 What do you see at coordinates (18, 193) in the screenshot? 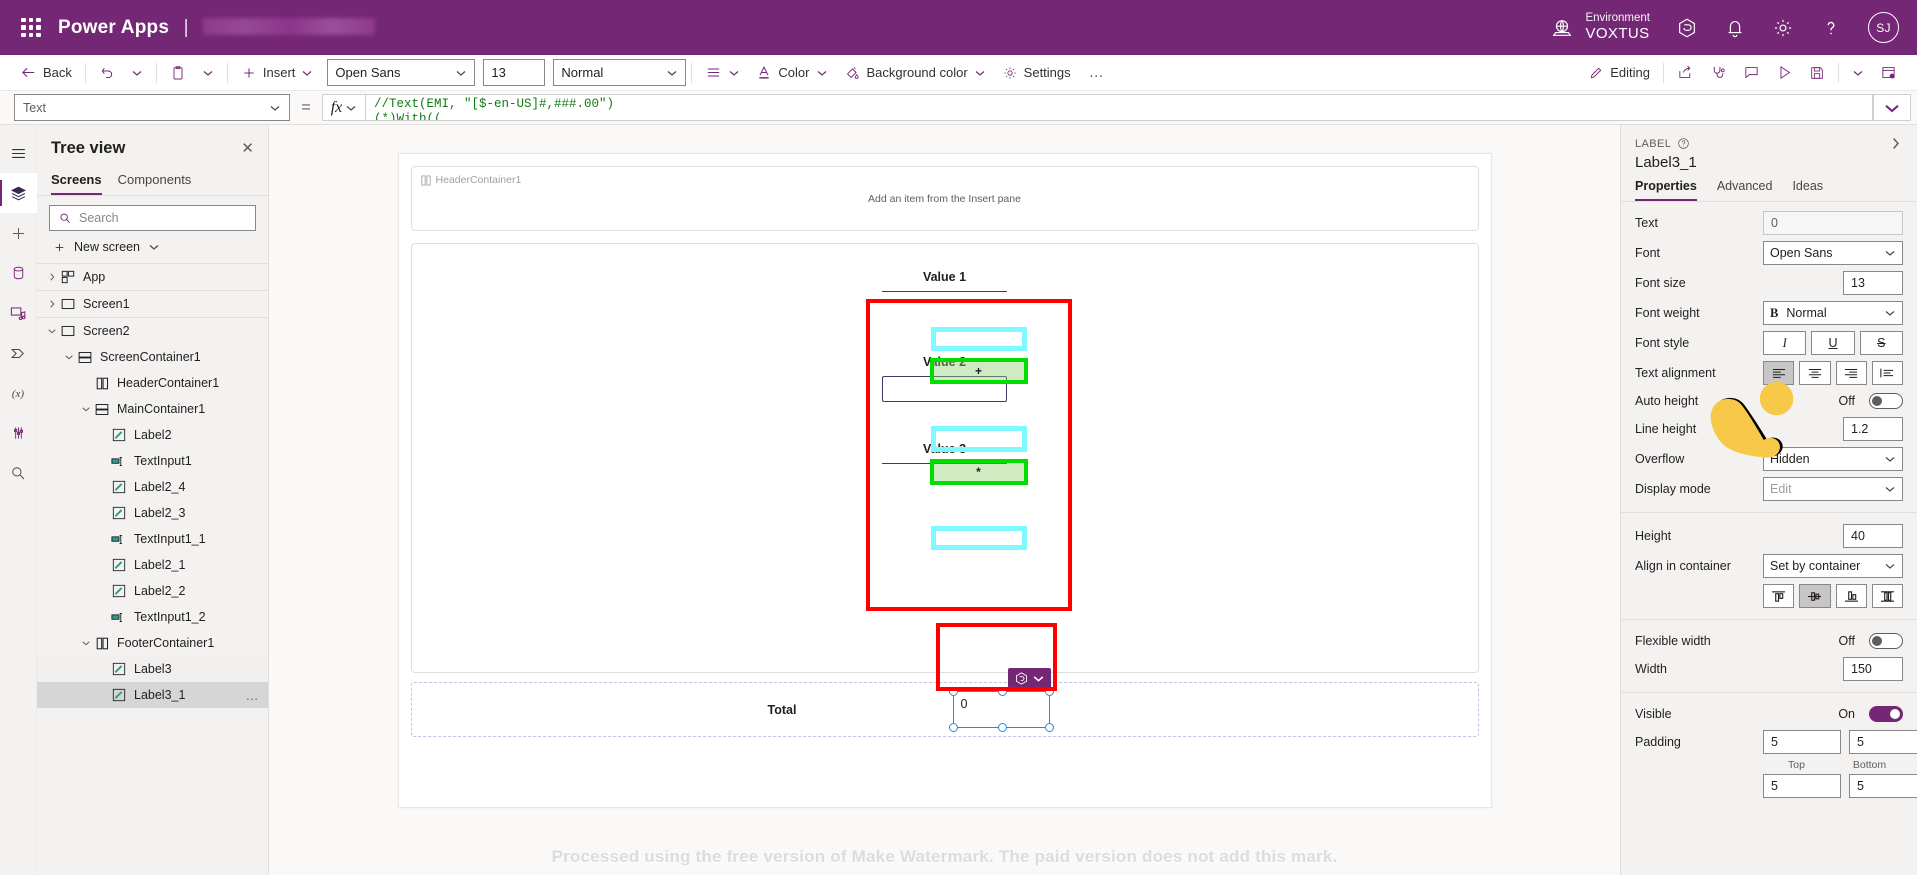
I see `tree-view-icon` at bounding box center [18, 193].